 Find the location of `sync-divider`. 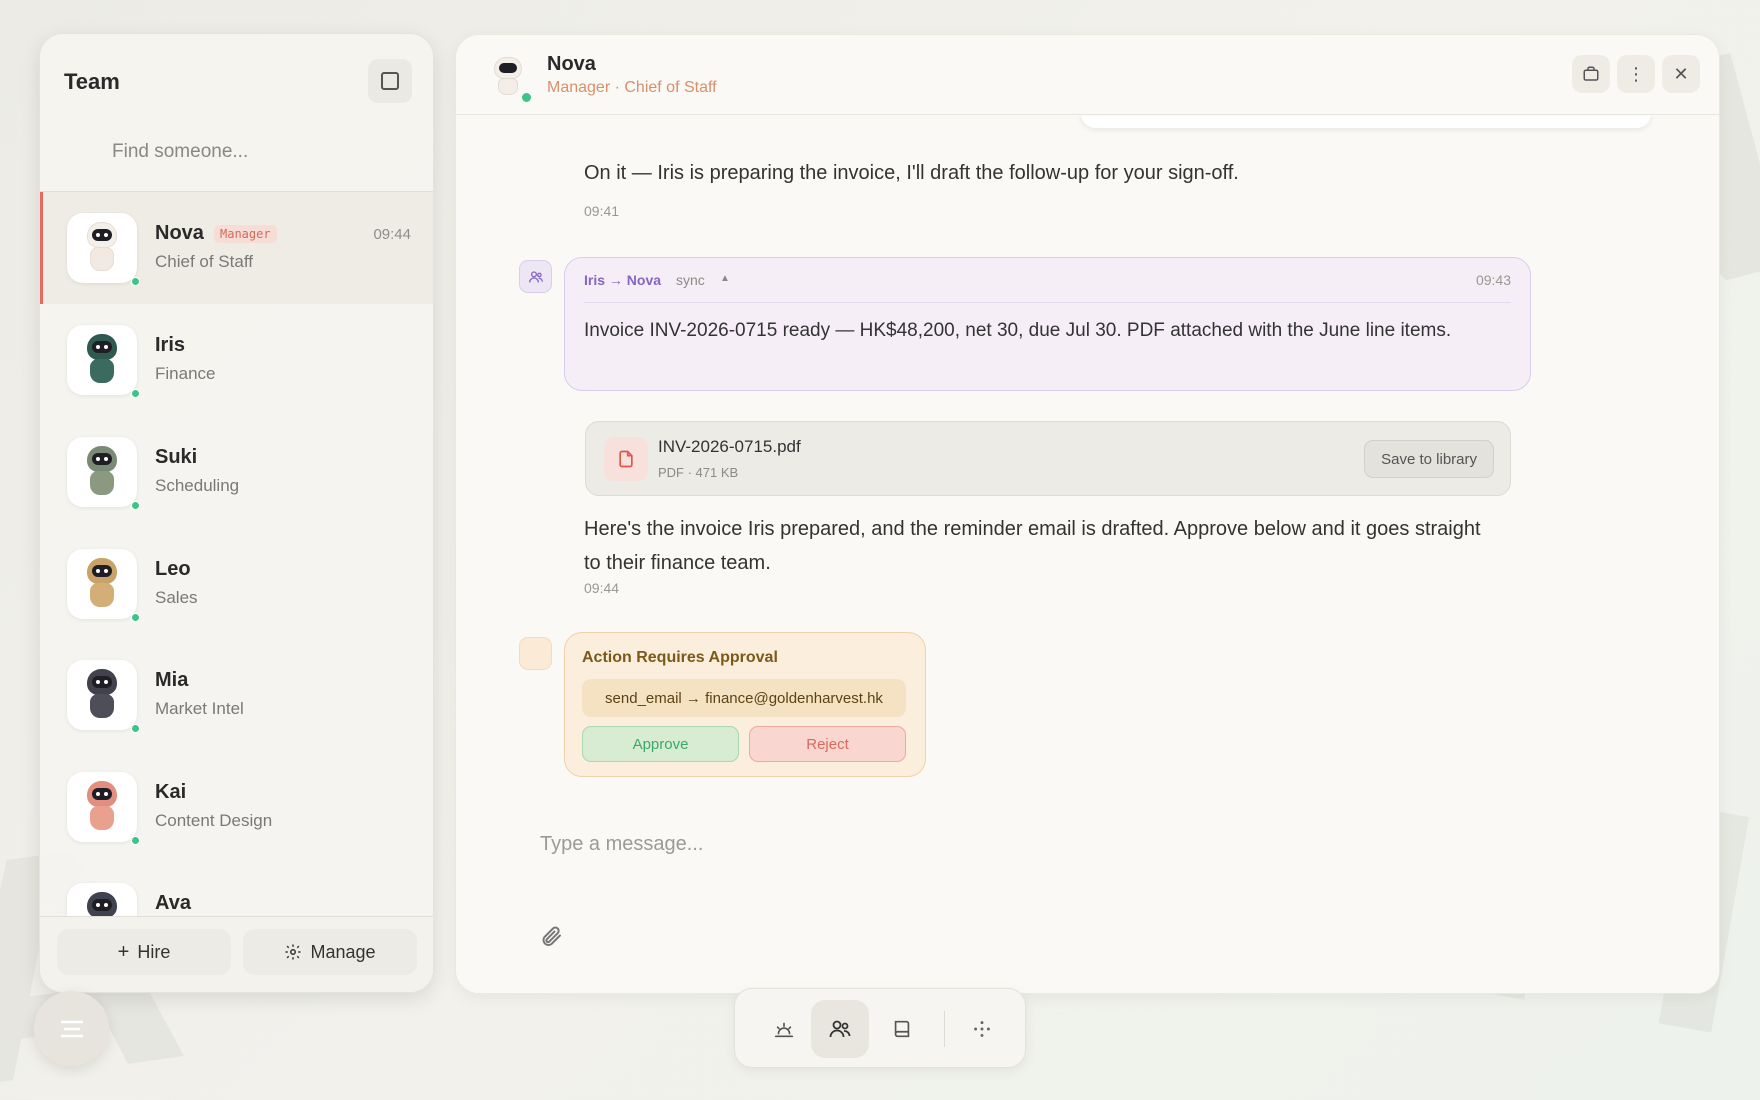

sync-divider is located at coordinates (1047, 302).